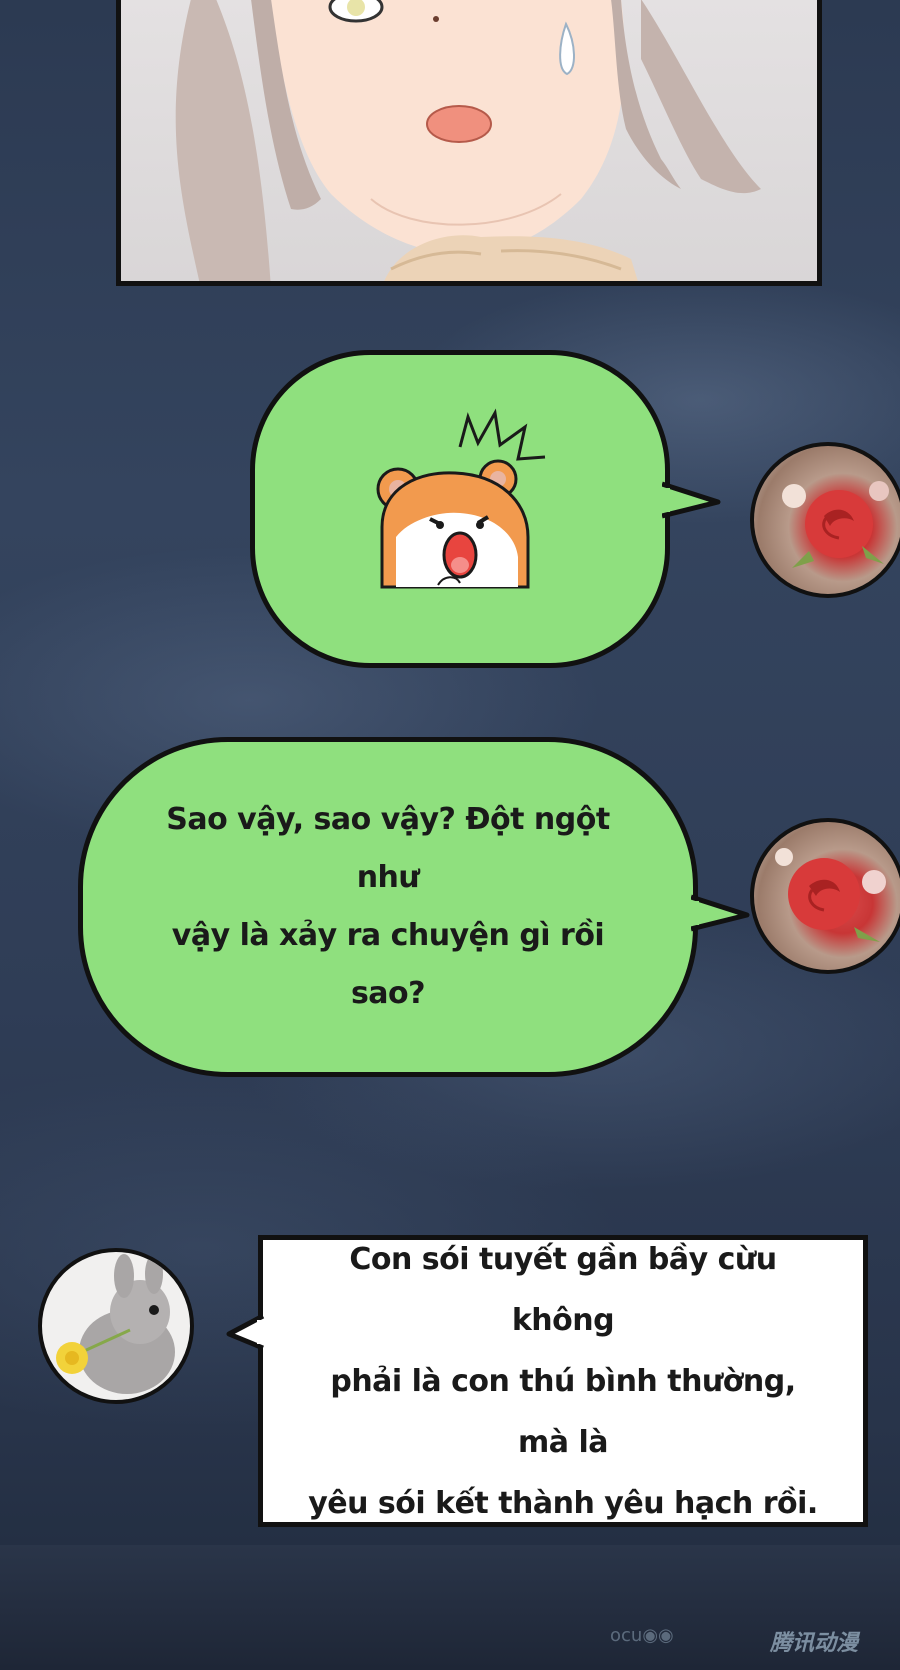  Describe the element at coordinates (245, 1332) in the screenshot. I see `bubble-tail-left` at that location.